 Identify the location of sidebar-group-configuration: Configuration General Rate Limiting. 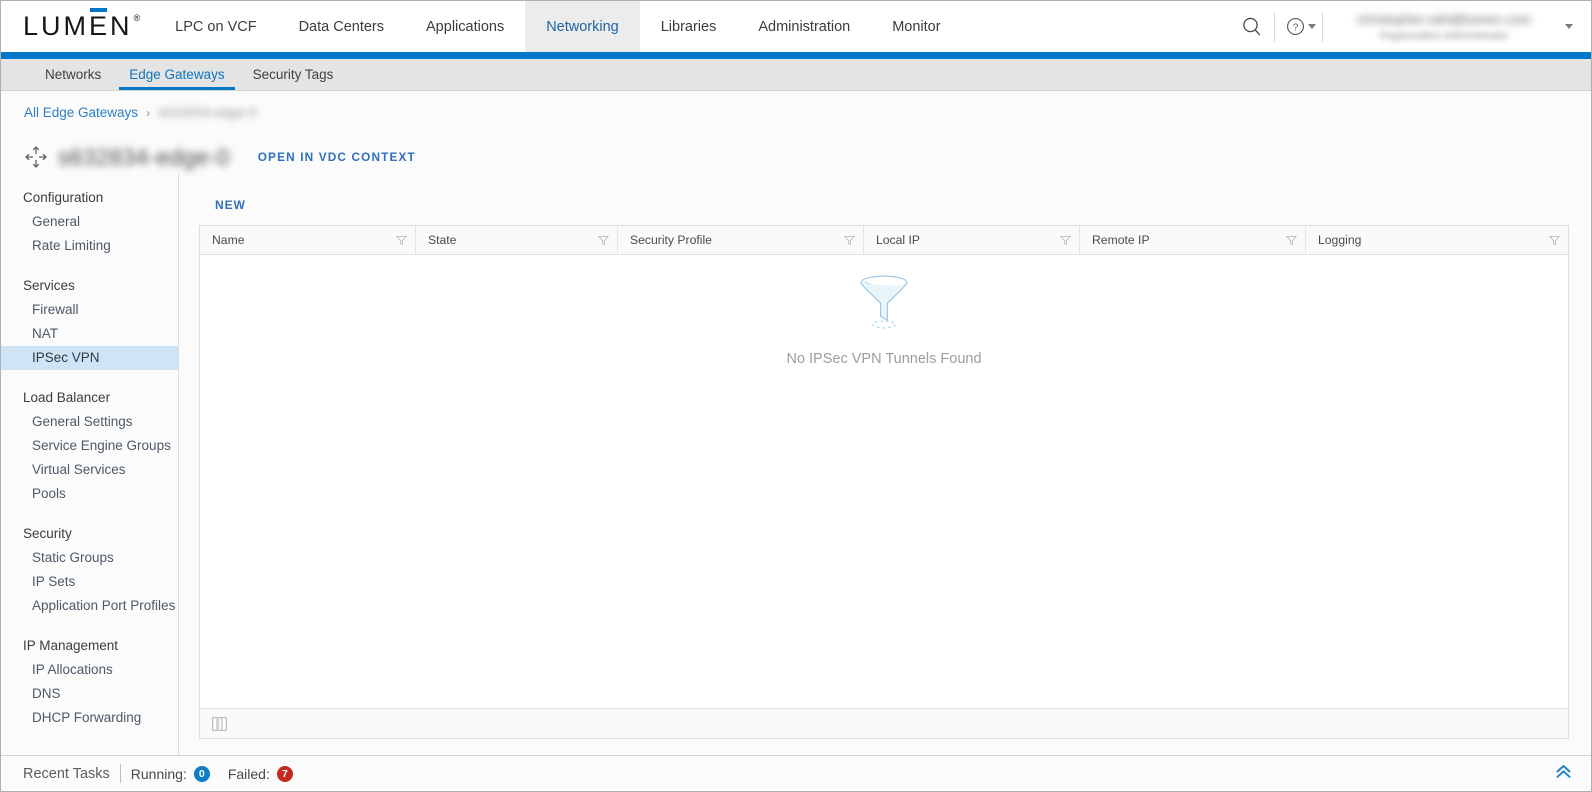
(89, 222).